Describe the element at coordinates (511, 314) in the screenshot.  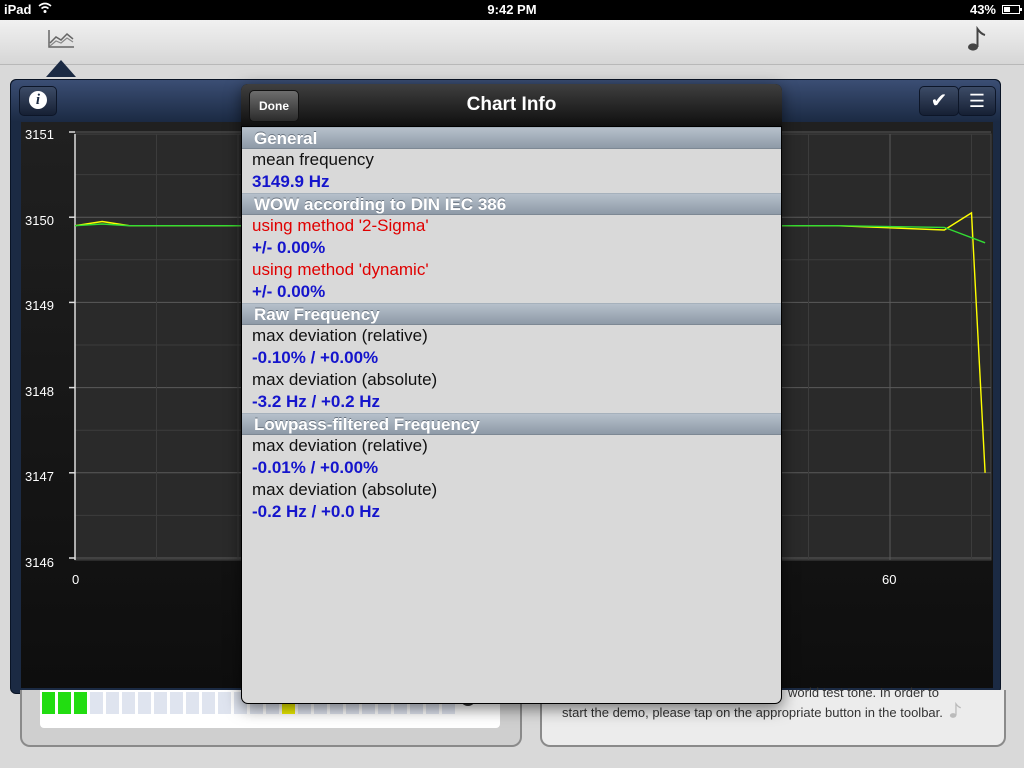
I see `section-header: Raw Frequency` at that location.